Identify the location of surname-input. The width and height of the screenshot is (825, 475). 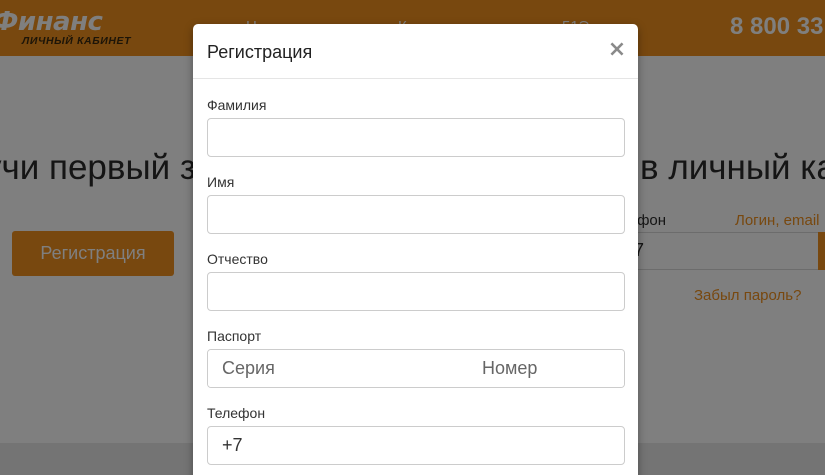
(416, 137).